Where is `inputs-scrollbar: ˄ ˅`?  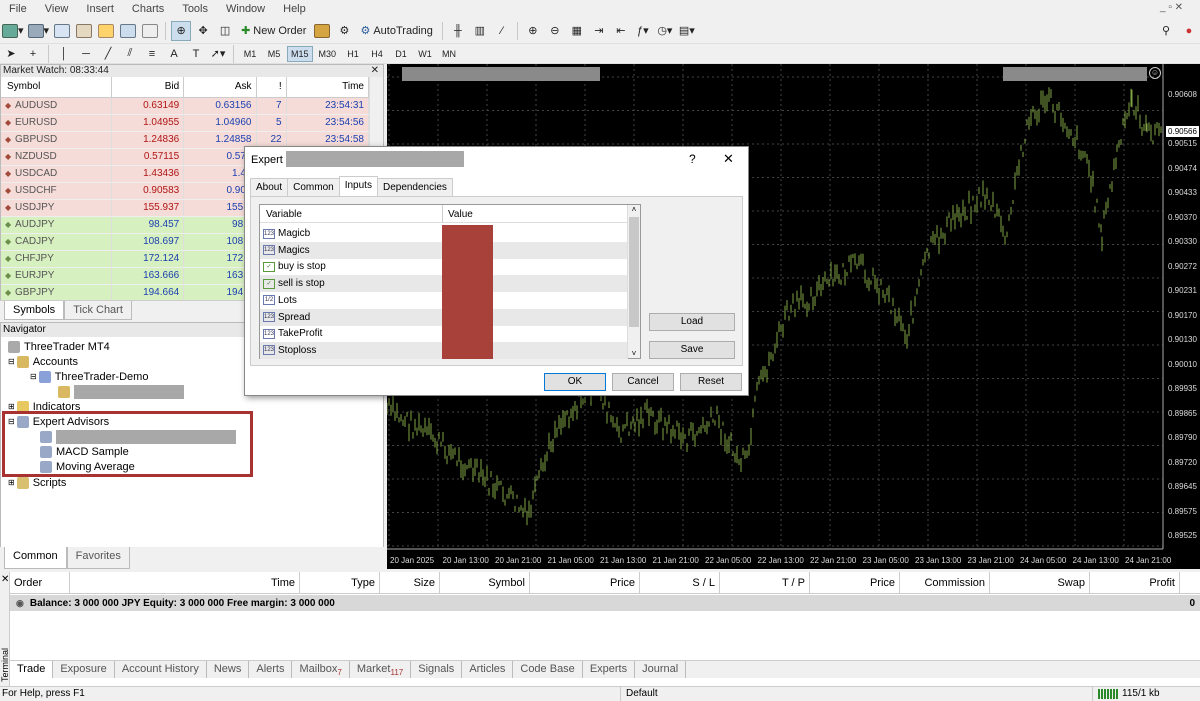
inputs-scrollbar: ˄ ˅ is located at coordinates (633, 281).